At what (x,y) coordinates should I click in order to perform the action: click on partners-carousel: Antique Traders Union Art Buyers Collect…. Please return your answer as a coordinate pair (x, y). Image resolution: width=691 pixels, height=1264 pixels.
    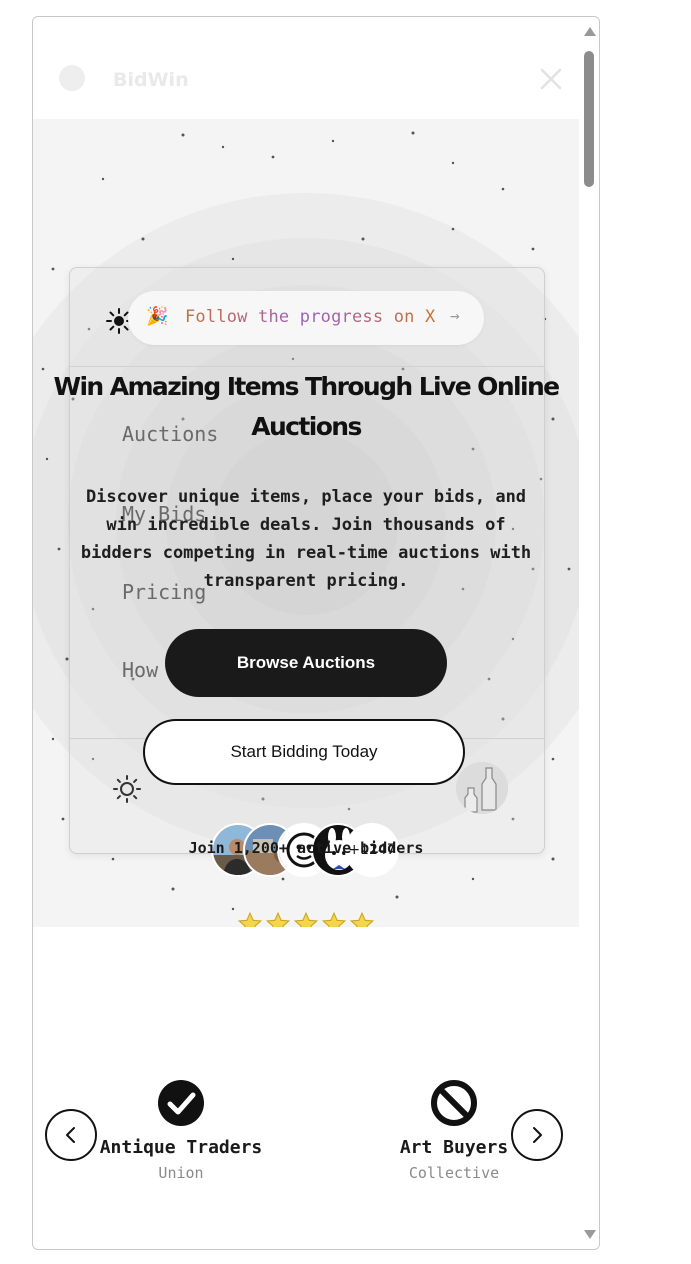
    Looking at the image, I should click on (306, 1147).